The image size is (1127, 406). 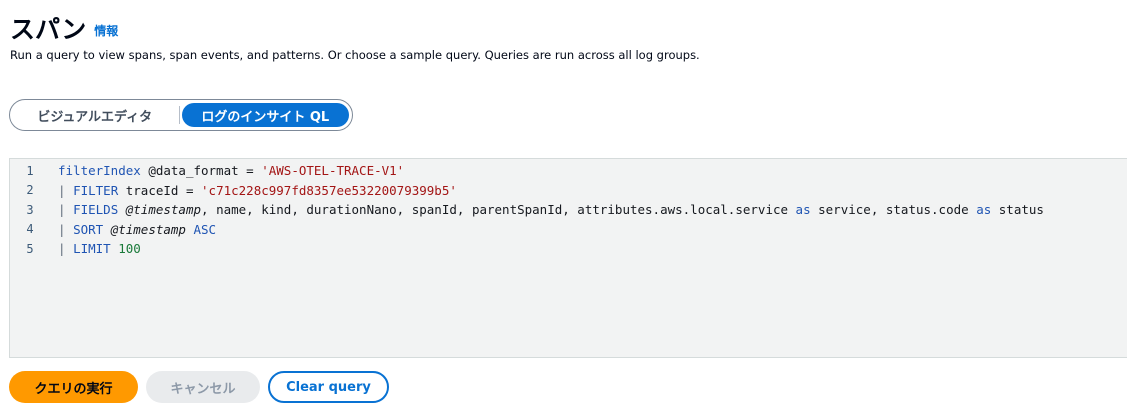 What do you see at coordinates (328, 387) in the screenshot?
I see `clear-query-button: Clear query` at bounding box center [328, 387].